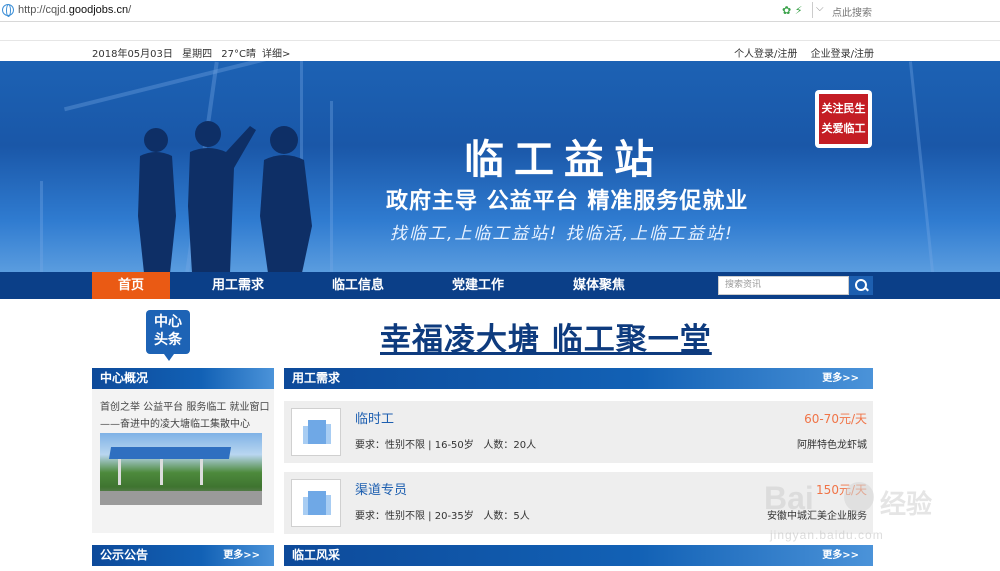  What do you see at coordinates (132, 54) in the screenshot?
I see `date-text: 2018年05月03日` at bounding box center [132, 54].